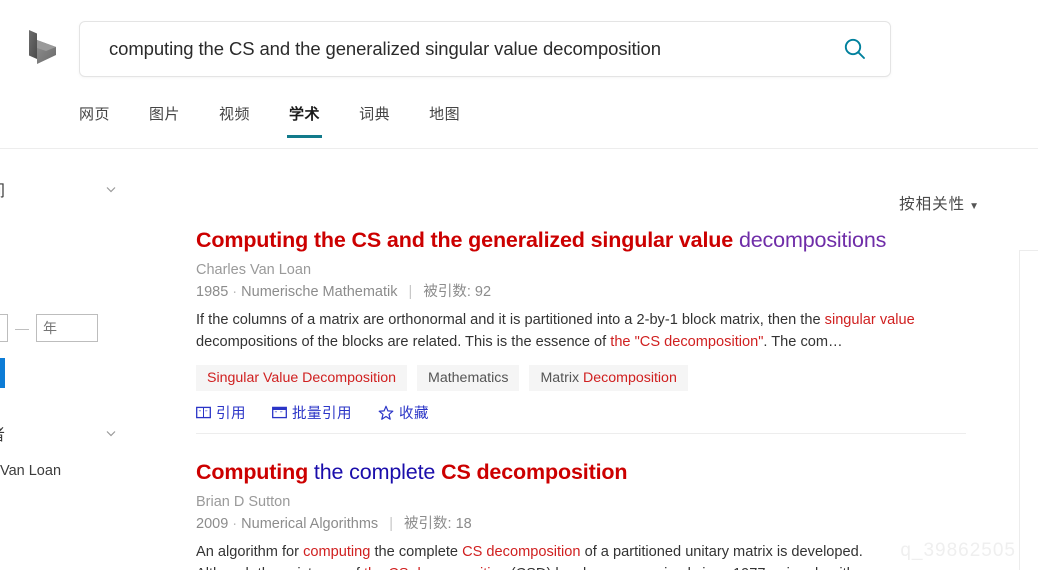  What do you see at coordinates (280, 568) in the screenshot?
I see `snippet-part: Although the existence of` at bounding box center [280, 568].